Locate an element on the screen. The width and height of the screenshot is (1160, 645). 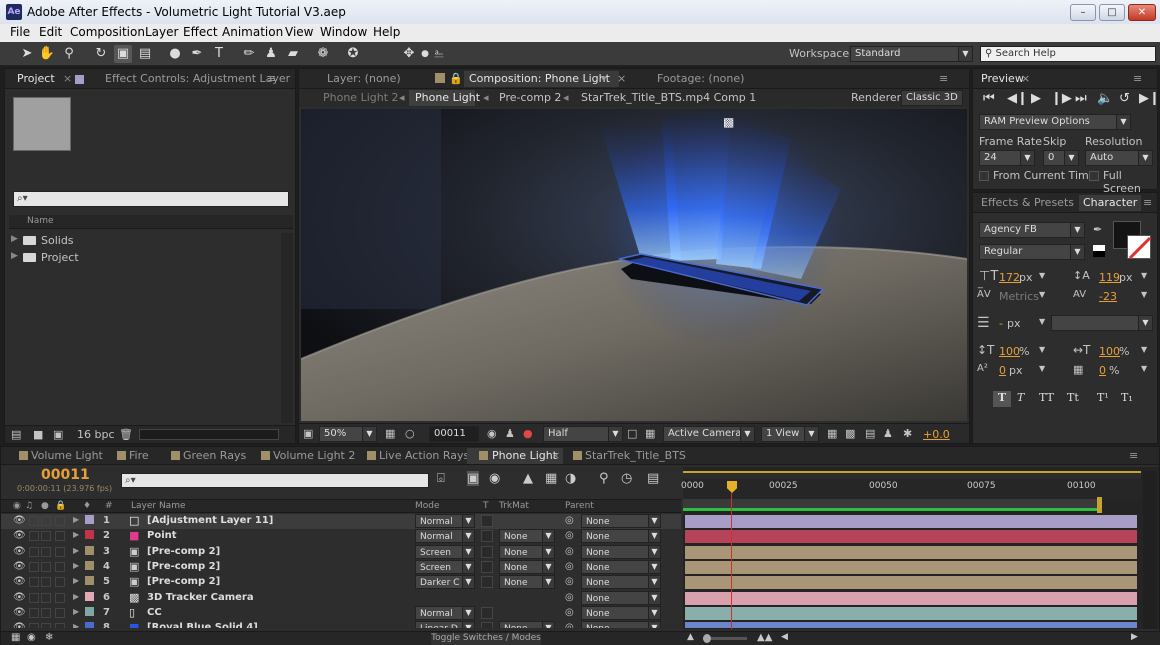
track-matte-select: None▼ is located at coordinates (527, 566).